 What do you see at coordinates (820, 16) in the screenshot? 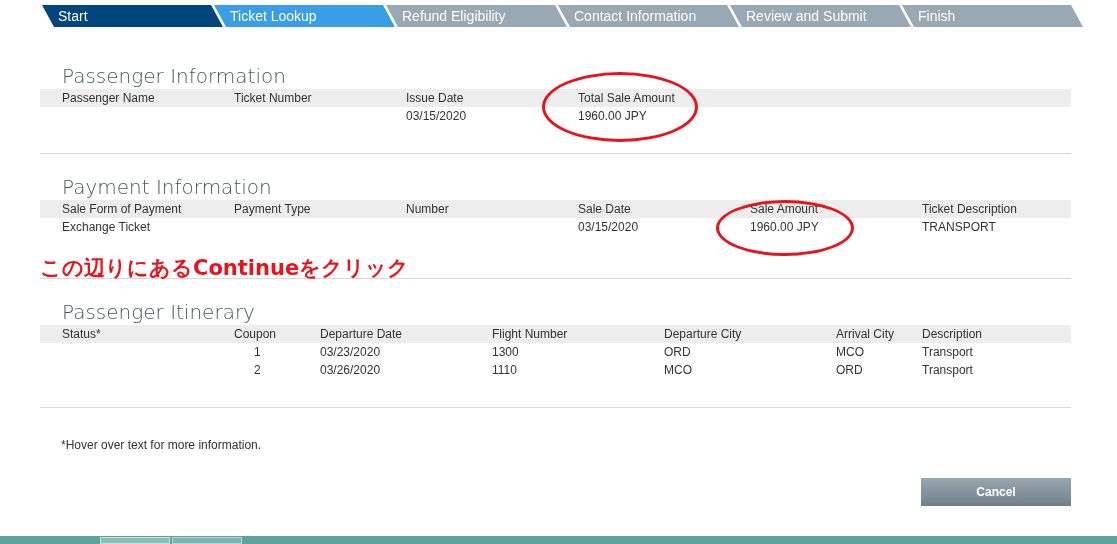
I see `progress-step: Review and Submit` at bounding box center [820, 16].